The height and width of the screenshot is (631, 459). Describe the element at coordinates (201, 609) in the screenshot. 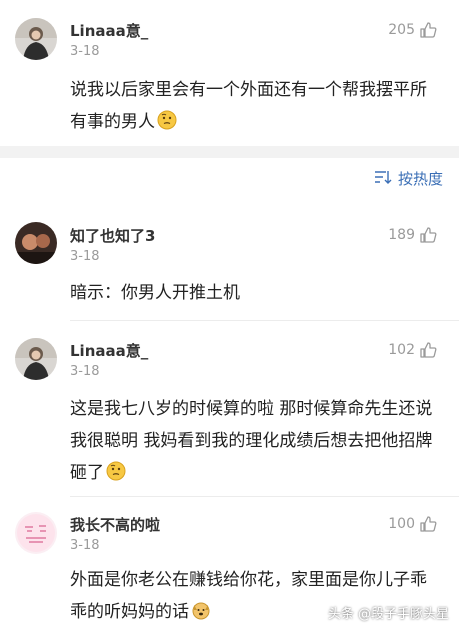

I see `dog-face-icon` at that location.